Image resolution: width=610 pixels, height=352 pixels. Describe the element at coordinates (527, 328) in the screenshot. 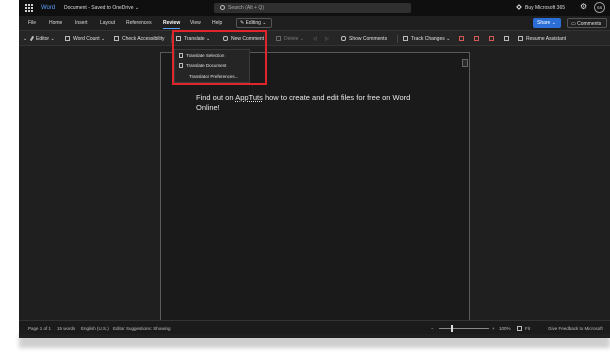

I see `fit-label: Fit` at that location.